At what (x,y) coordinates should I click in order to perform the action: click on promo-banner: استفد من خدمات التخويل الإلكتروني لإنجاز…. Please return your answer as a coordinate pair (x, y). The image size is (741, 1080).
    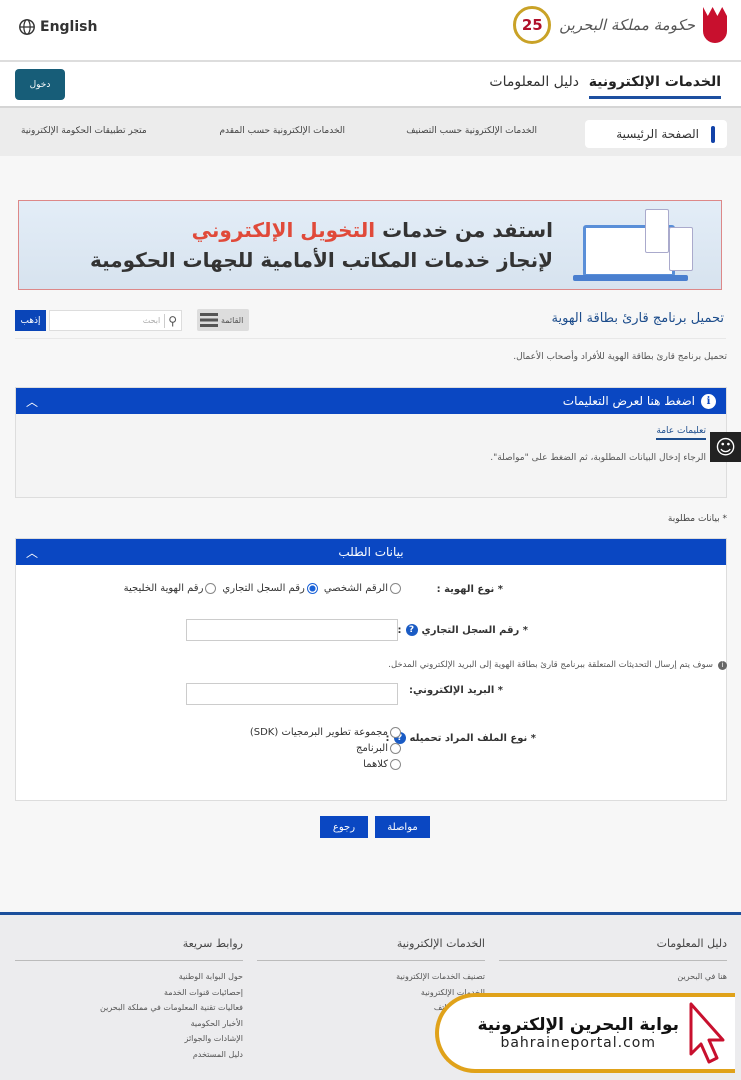
    Looking at the image, I should click on (370, 245).